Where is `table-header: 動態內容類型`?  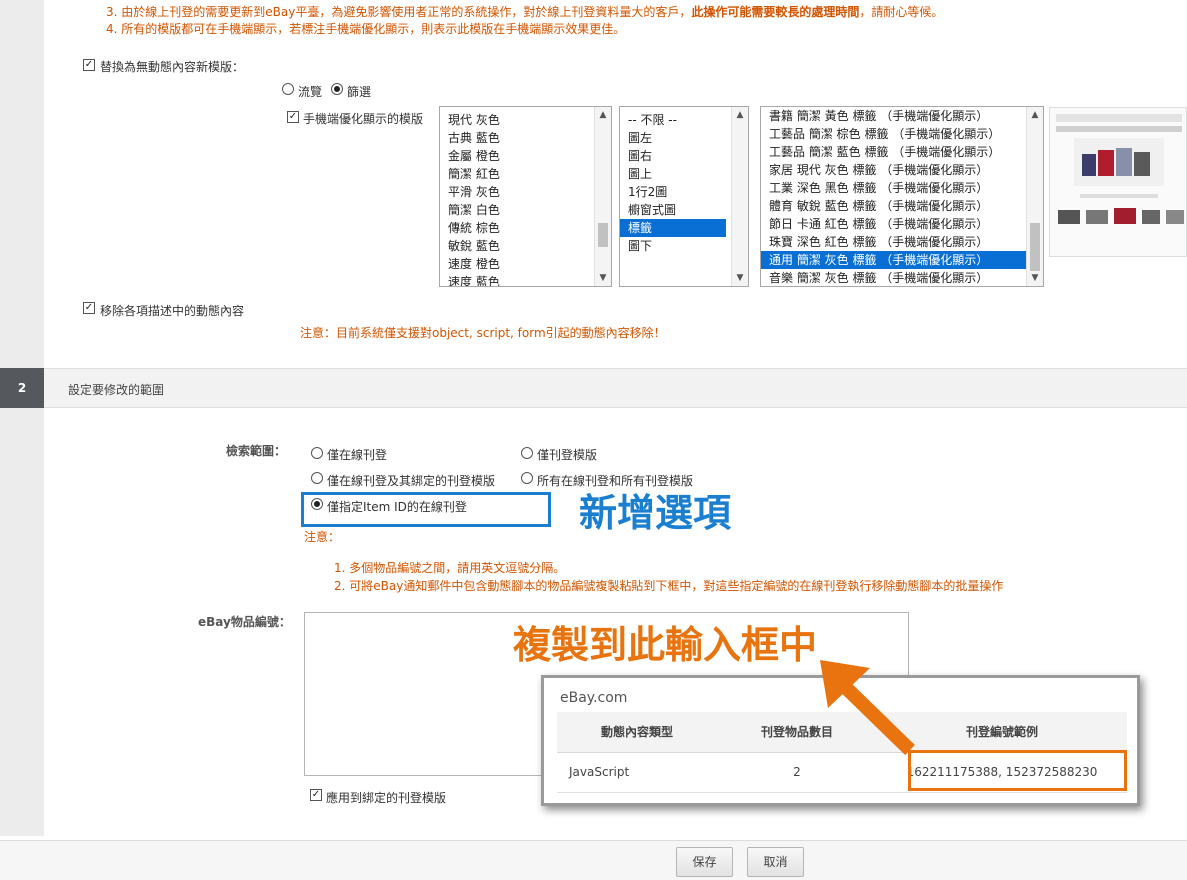 table-header: 動態內容類型 is located at coordinates (637, 732).